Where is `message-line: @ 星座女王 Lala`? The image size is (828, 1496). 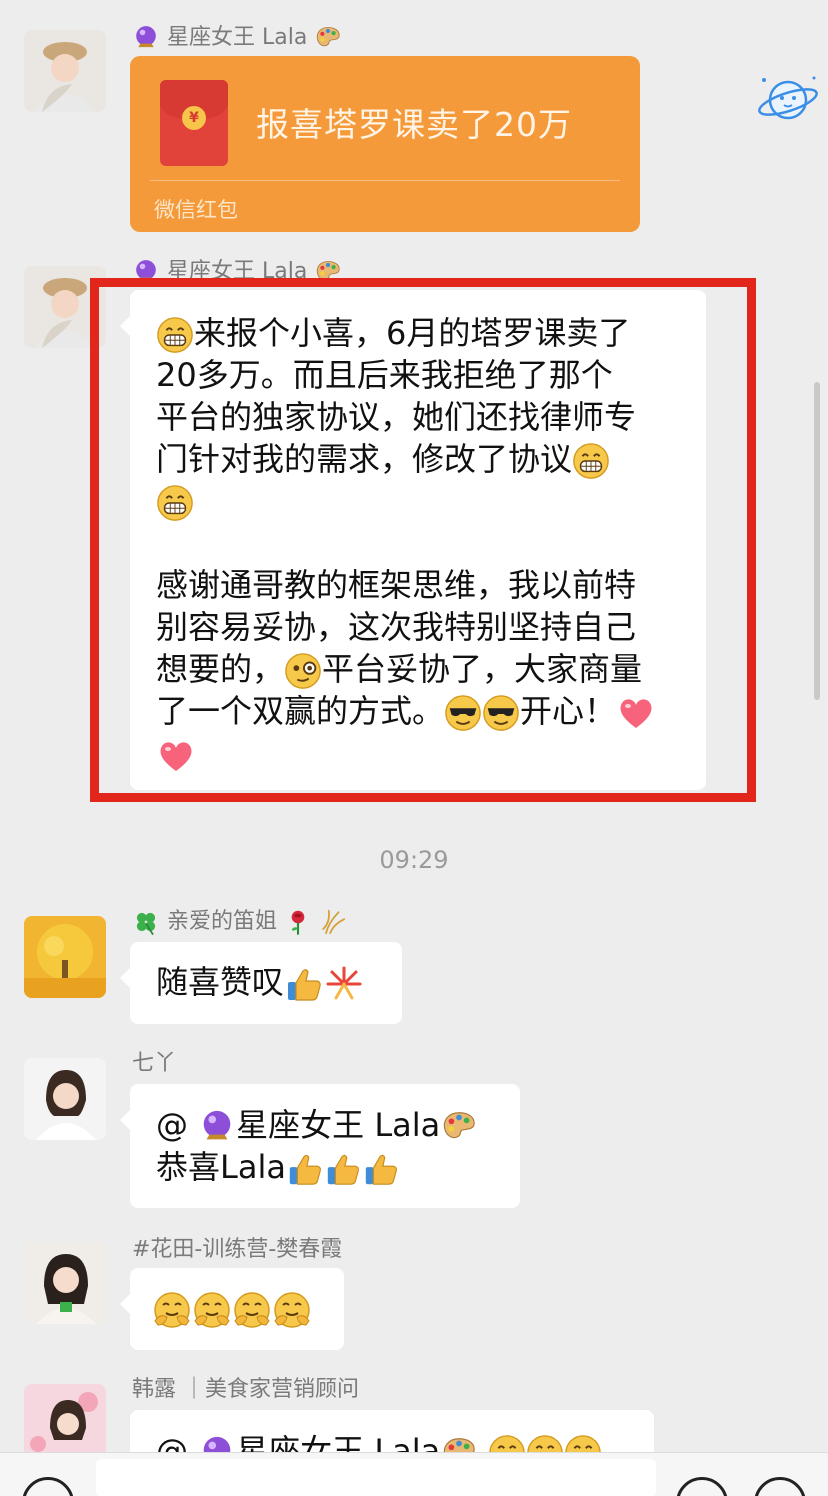
message-line: @ 星座女王 Lala is located at coordinates (338, 1125).